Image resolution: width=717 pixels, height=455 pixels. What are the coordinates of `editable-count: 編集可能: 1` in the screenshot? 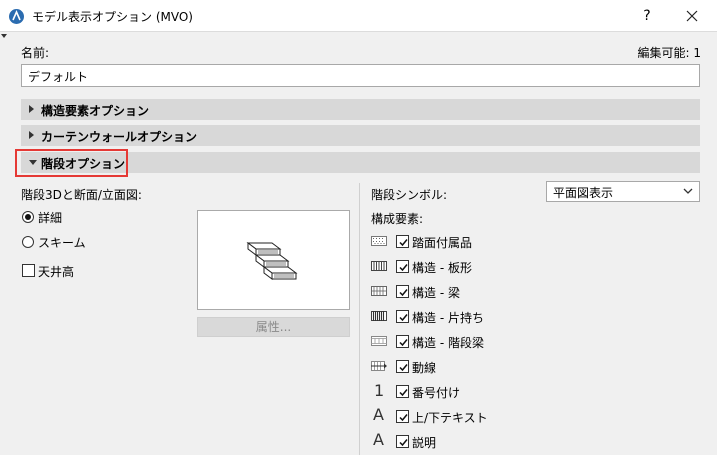 It's located at (669, 53).